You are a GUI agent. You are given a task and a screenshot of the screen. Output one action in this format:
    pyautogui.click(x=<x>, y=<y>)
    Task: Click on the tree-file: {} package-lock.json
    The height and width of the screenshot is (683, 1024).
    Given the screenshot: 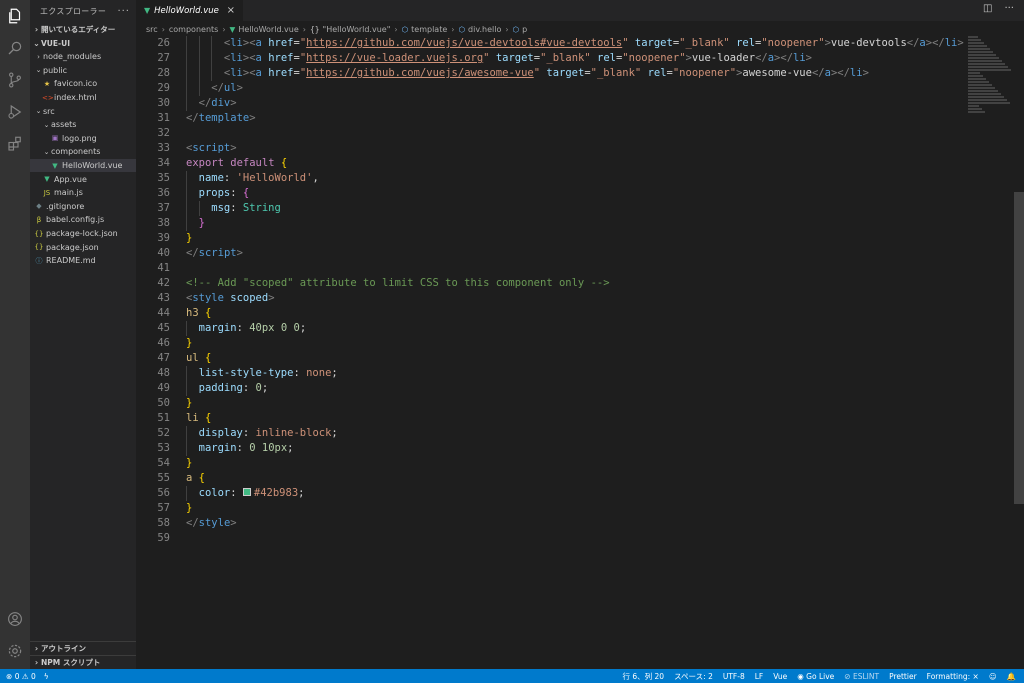 What is the action you would take?
    pyautogui.click(x=83, y=234)
    